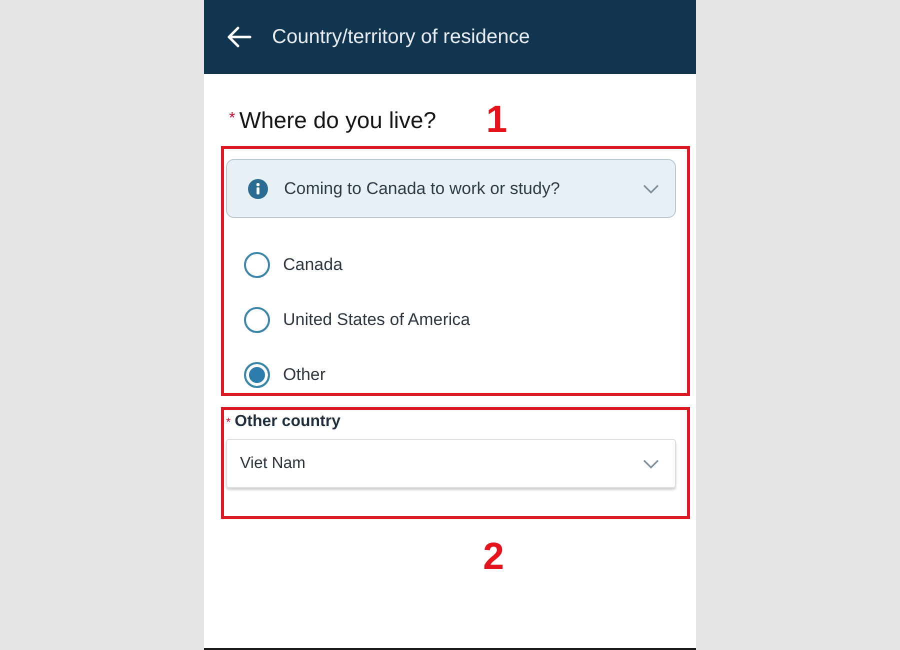  What do you see at coordinates (258, 188) in the screenshot?
I see `info-icon` at bounding box center [258, 188].